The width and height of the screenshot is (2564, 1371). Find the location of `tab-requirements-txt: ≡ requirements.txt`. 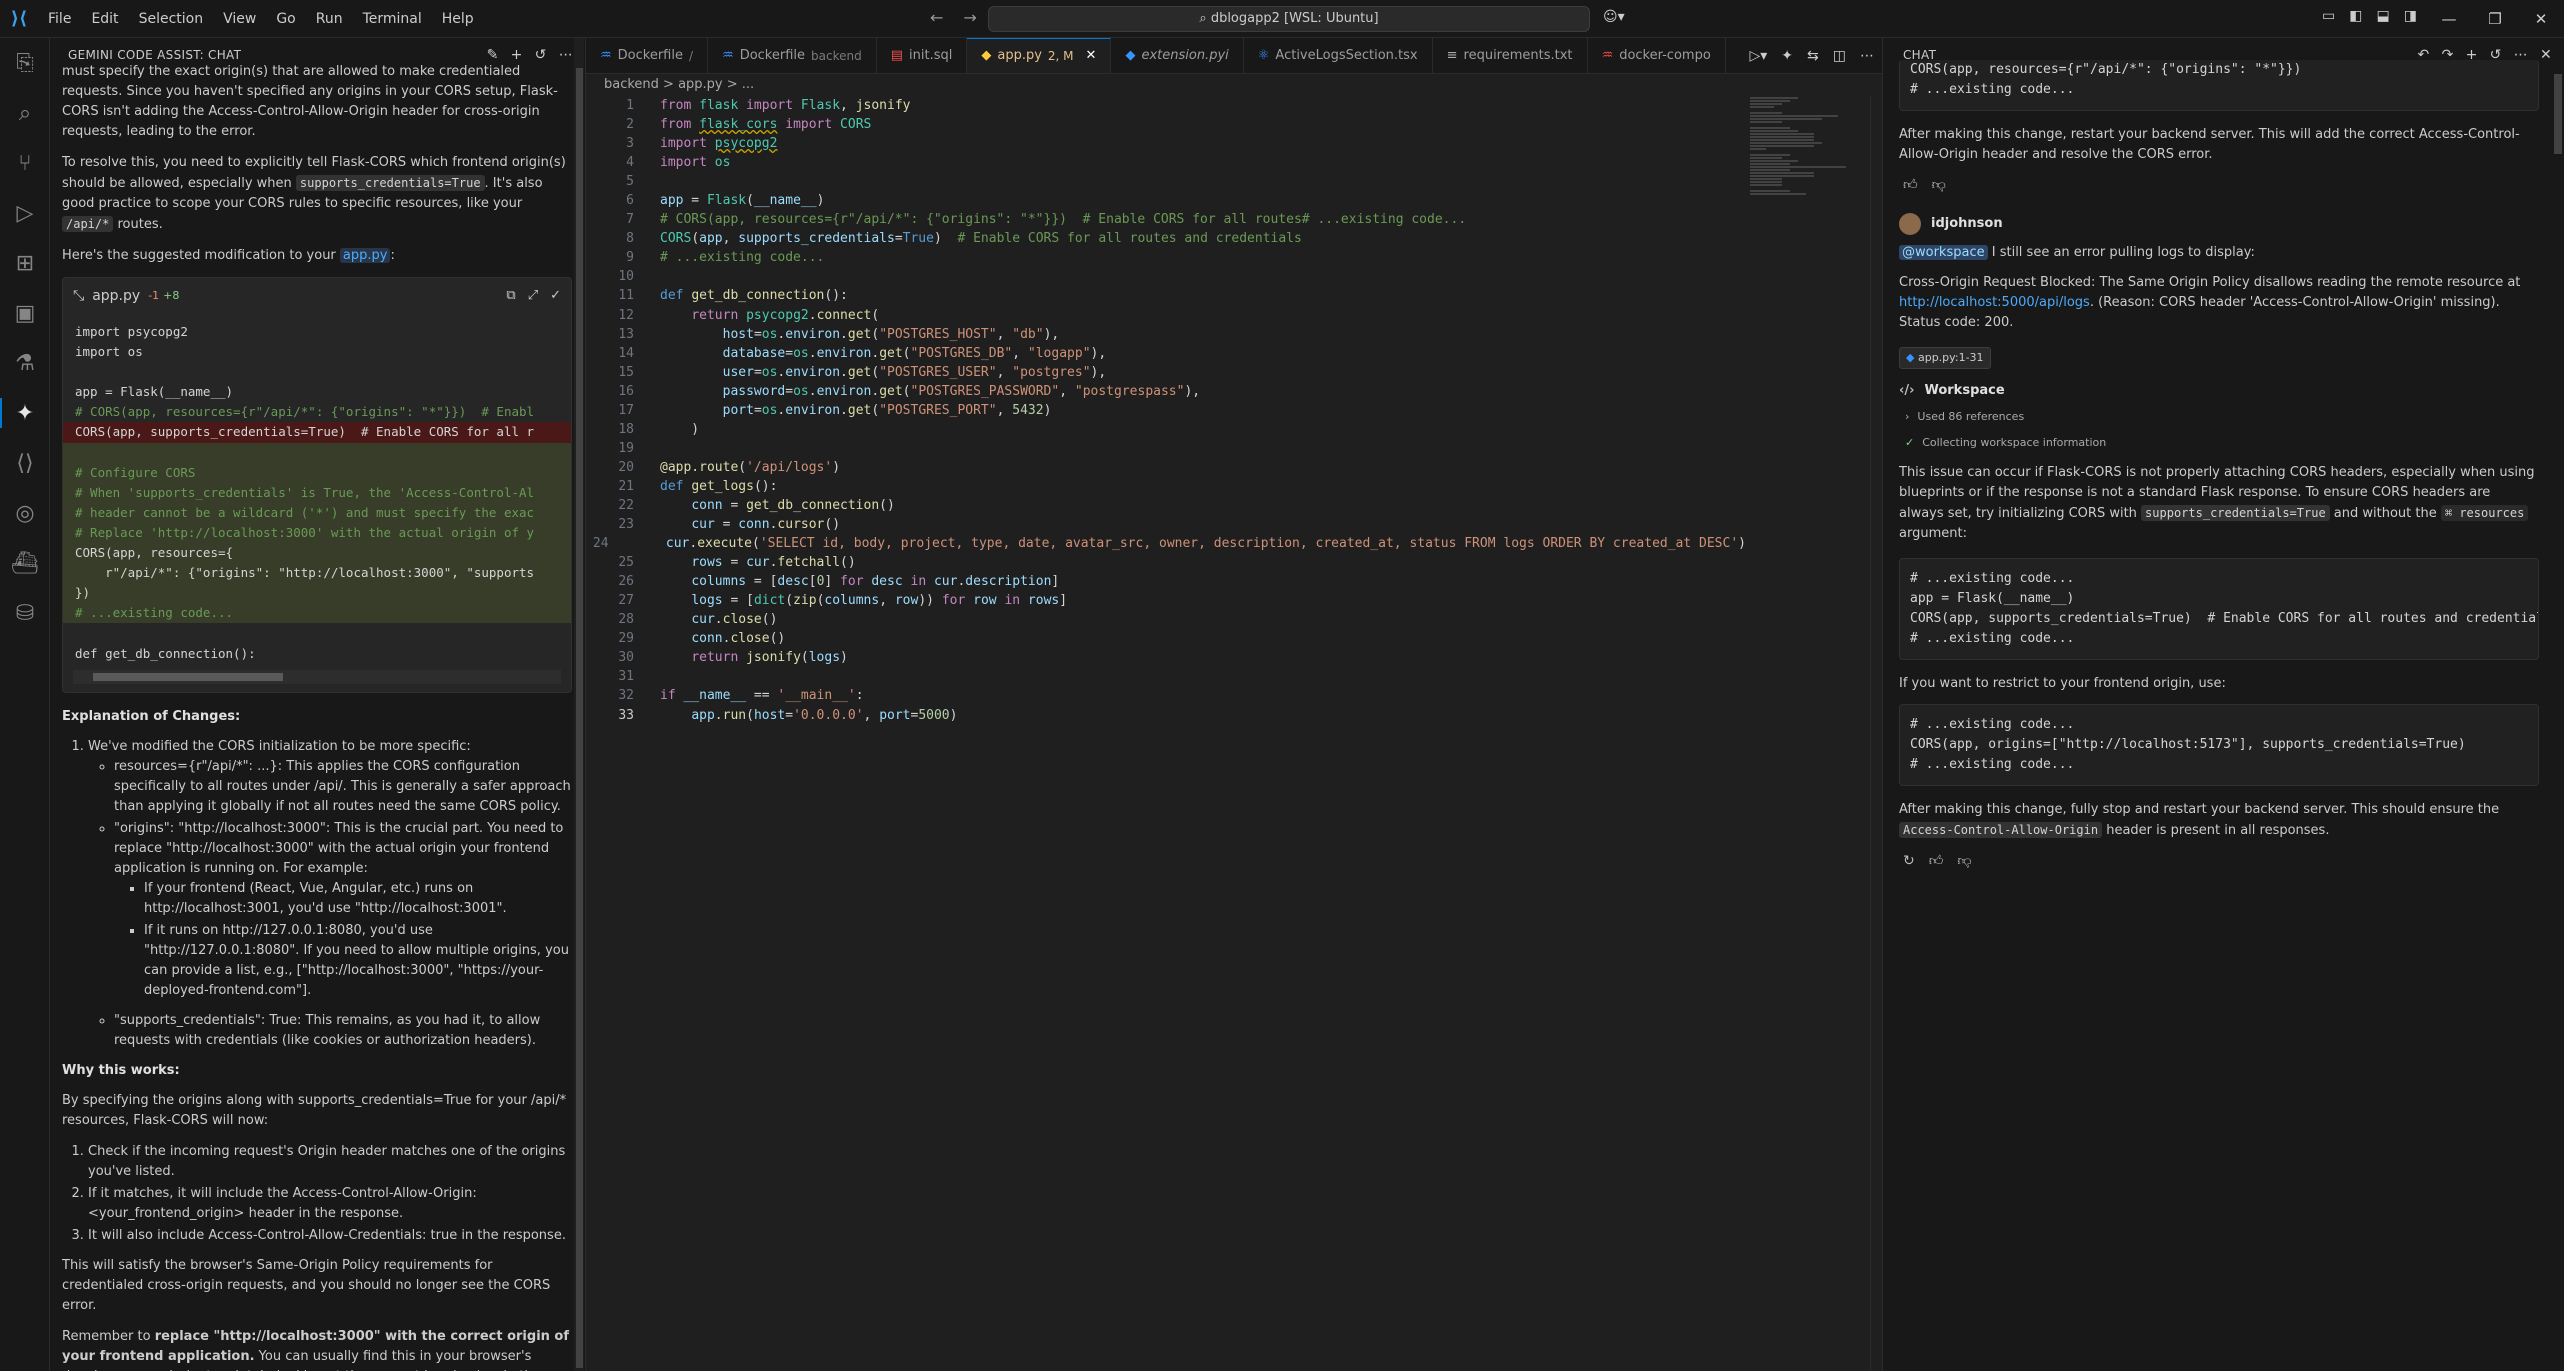

tab-requirements-txt: ≡ requirements.txt is located at coordinates (1510, 55).